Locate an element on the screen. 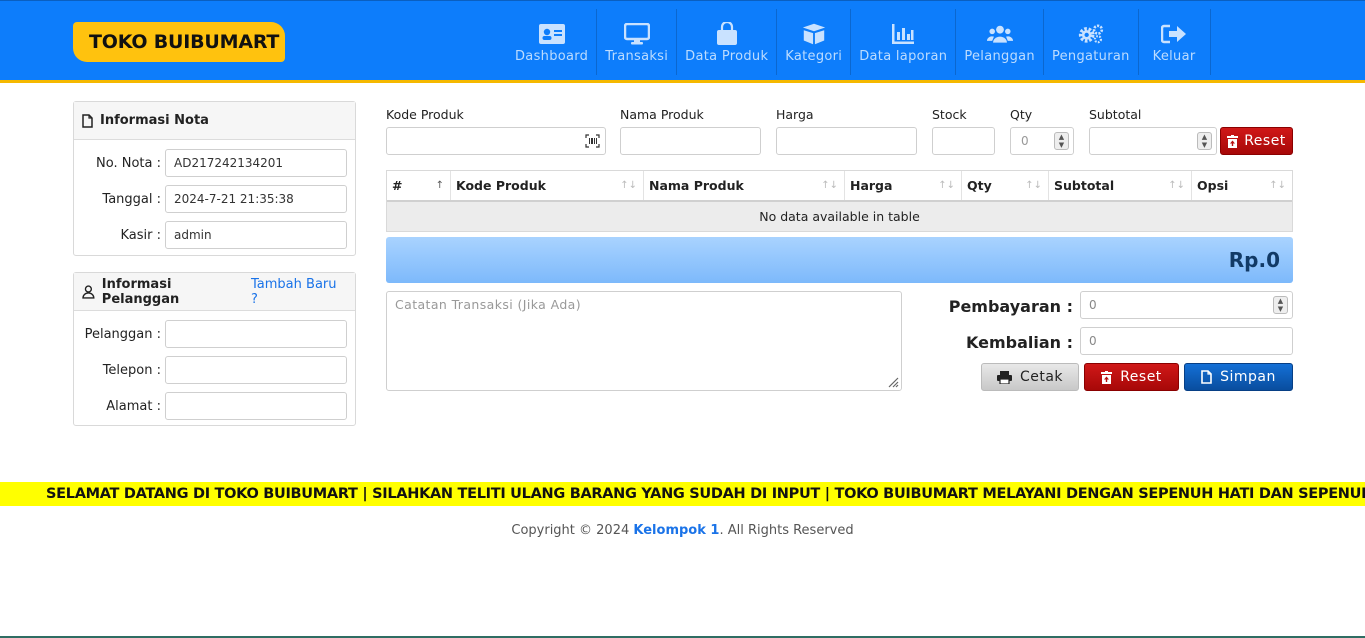 The image size is (1365, 638). boxes-icon is located at coordinates (814, 34).